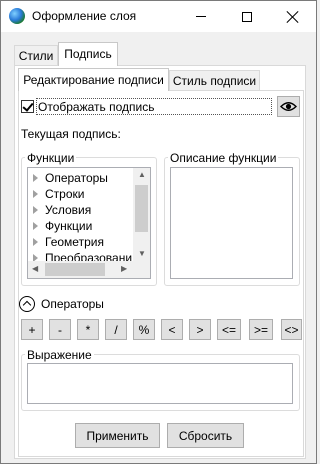 The width and height of the screenshot is (320, 464). I want to click on reset-button: Сбросить, so click(205, 435).